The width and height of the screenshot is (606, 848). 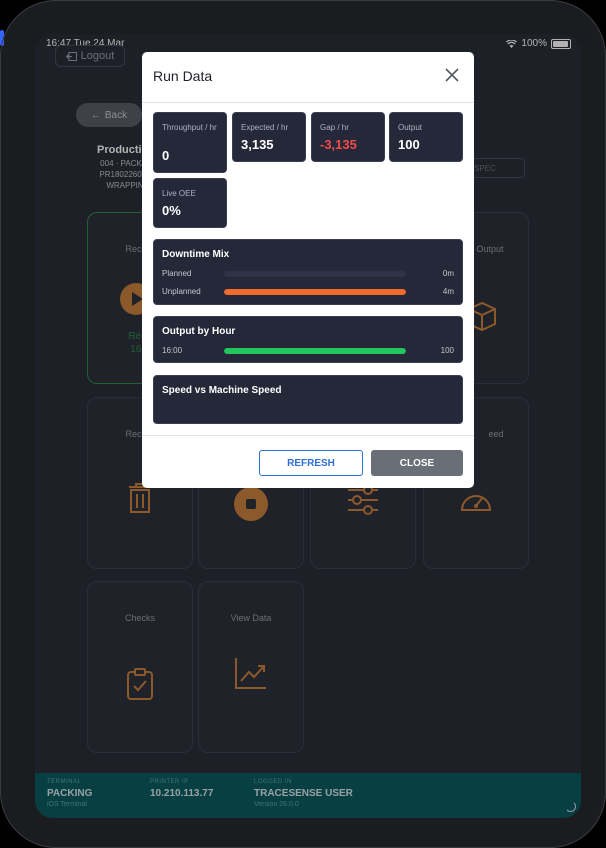 I want to click on stat-value: 0%, so click(x=171, y=210).